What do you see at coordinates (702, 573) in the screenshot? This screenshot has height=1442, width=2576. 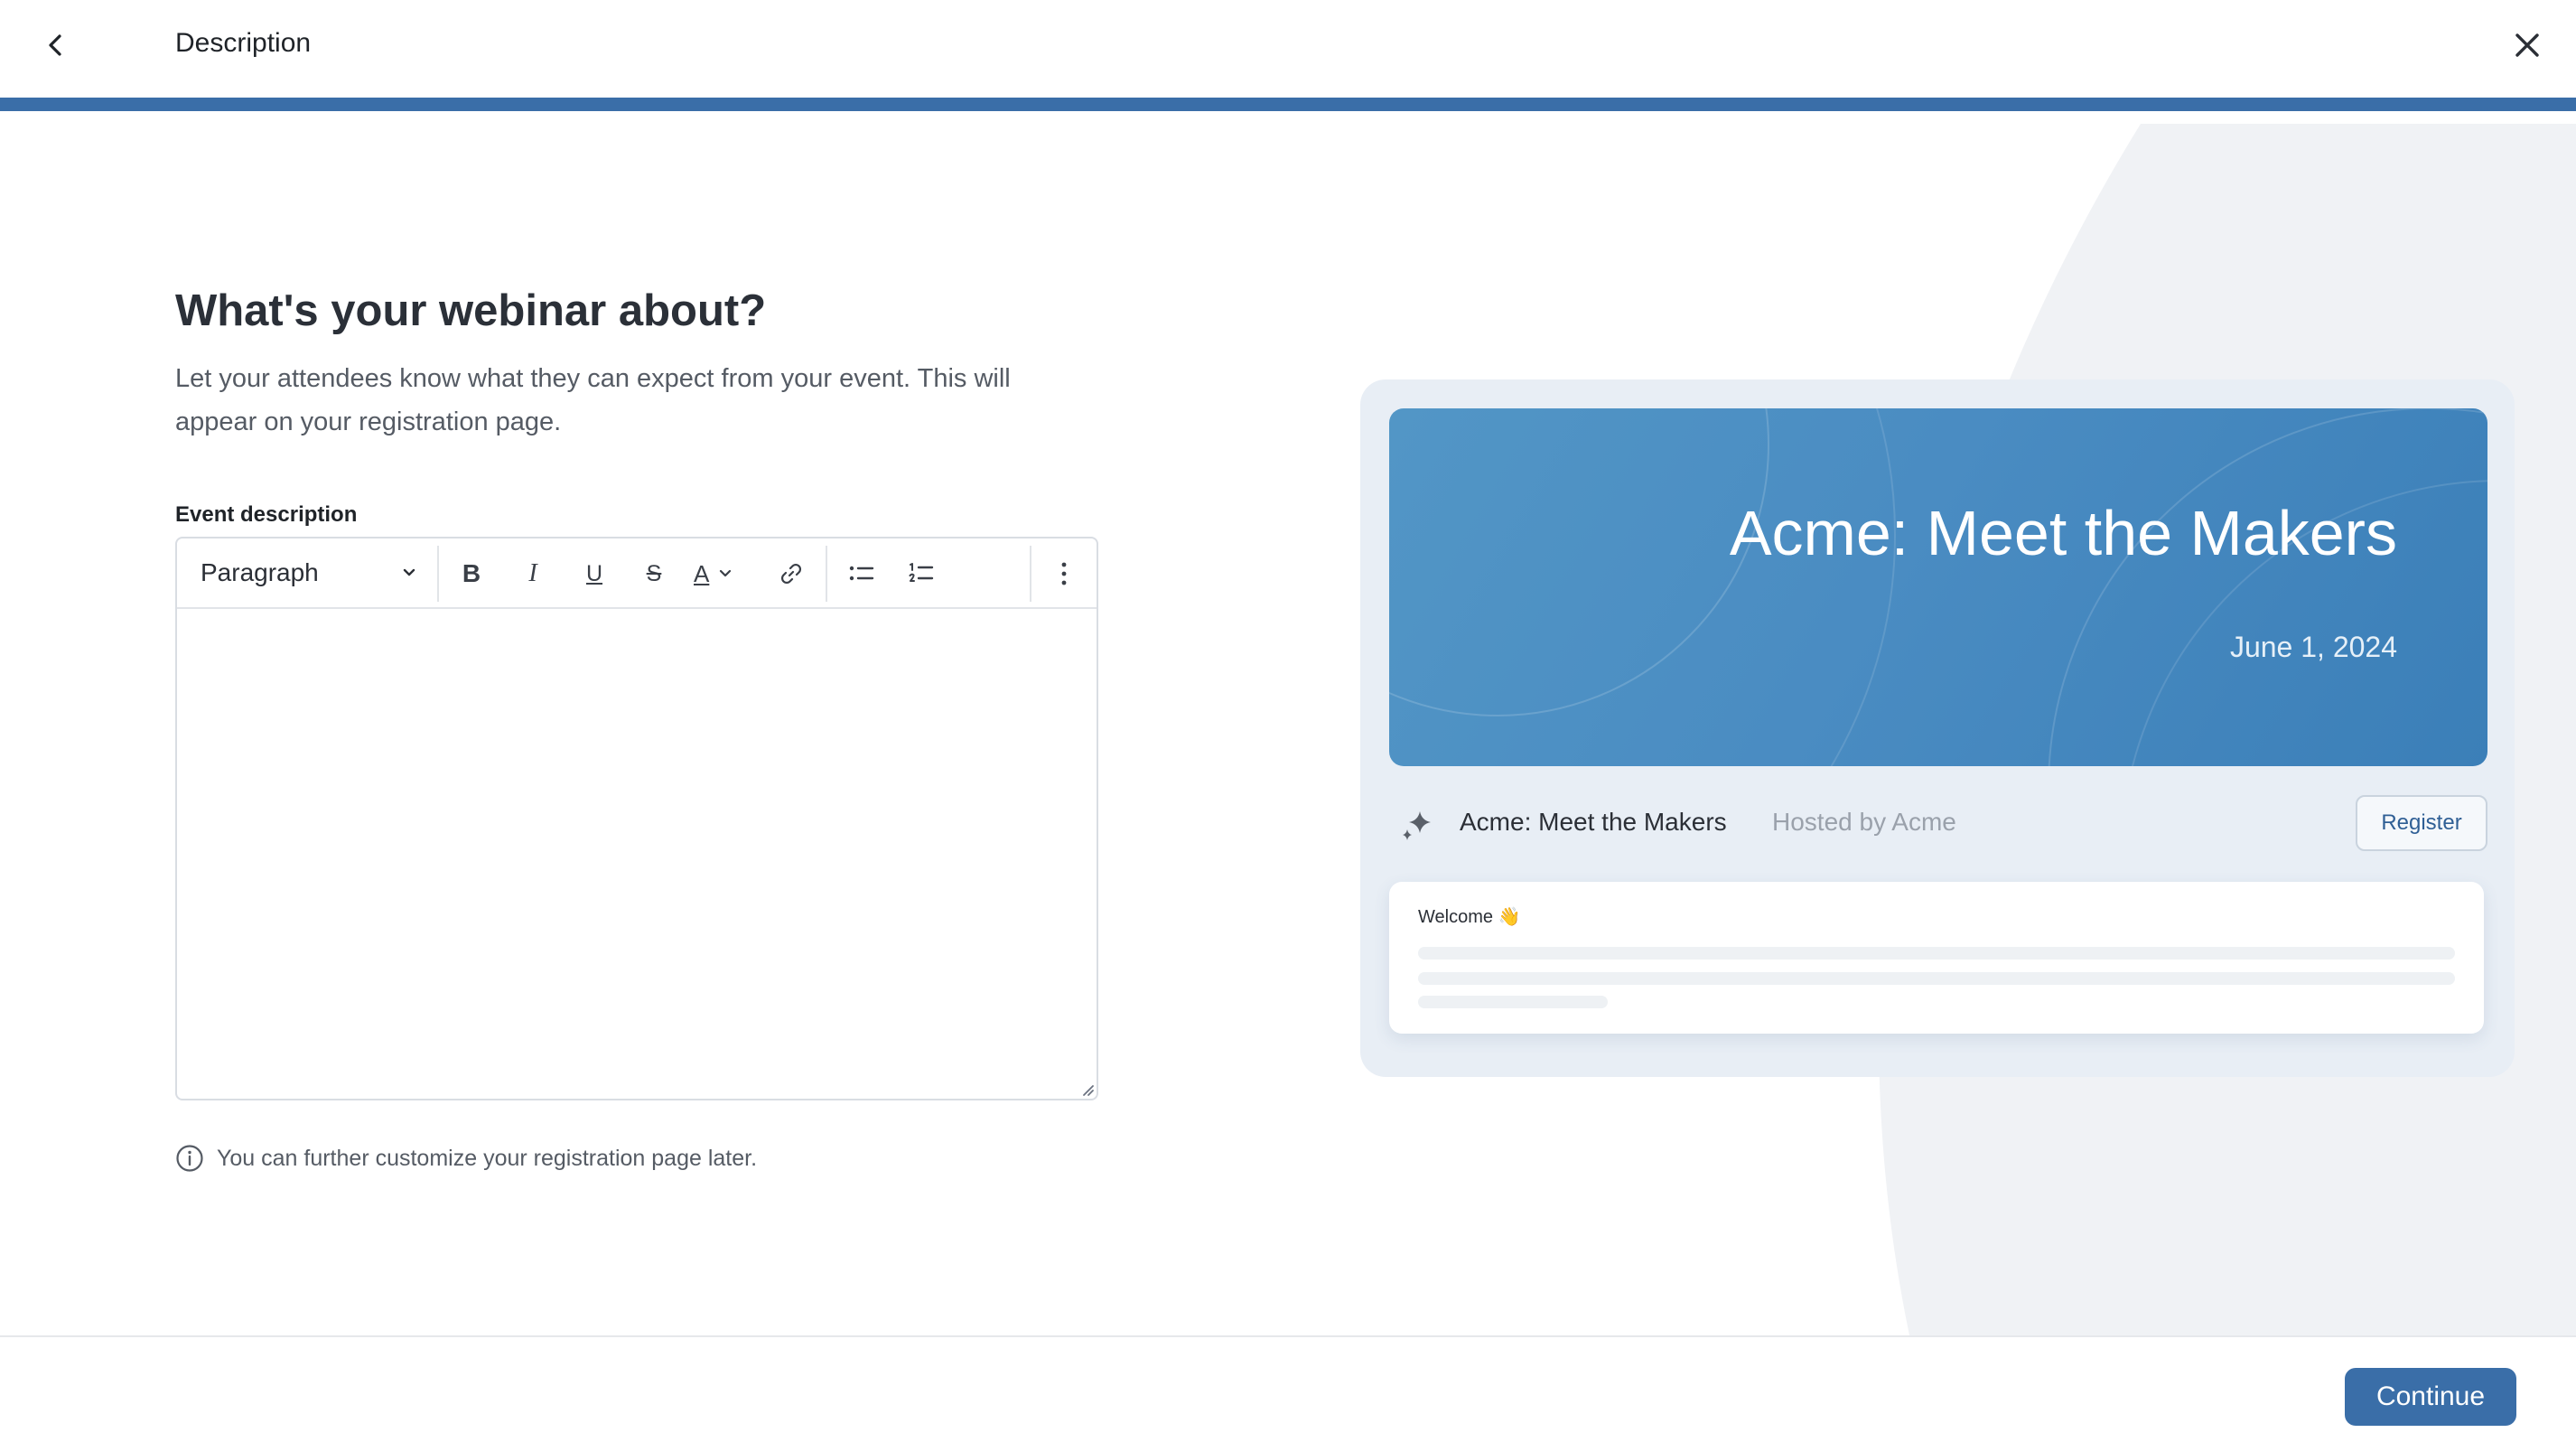 I see `text-color-icon: A` at bounding box center [702, 573].